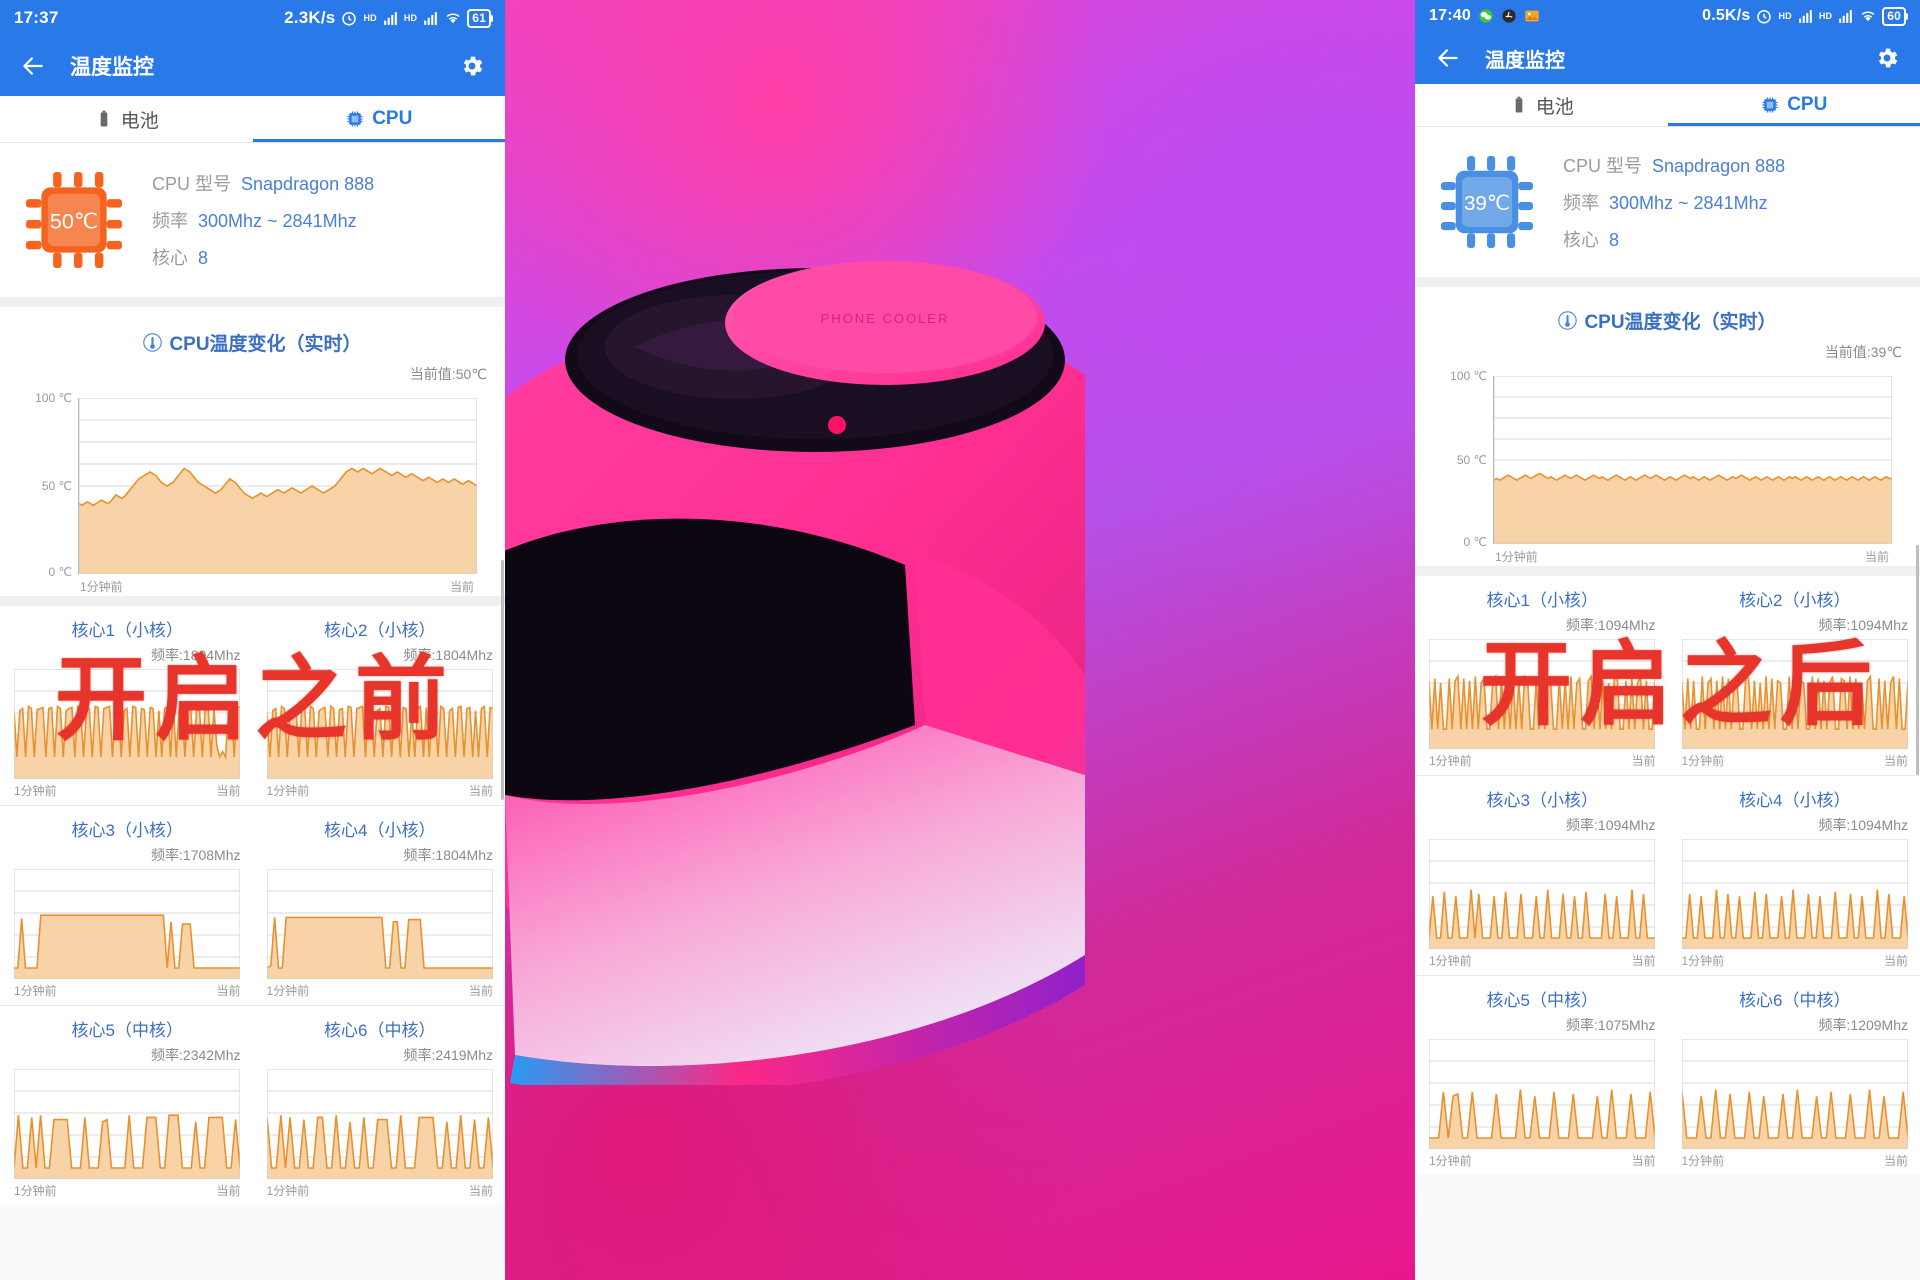 The image size is (1920, 1280). I want to click on cpu-info-item: CPU 型号 Snapdragon 888, so click(263, 183).